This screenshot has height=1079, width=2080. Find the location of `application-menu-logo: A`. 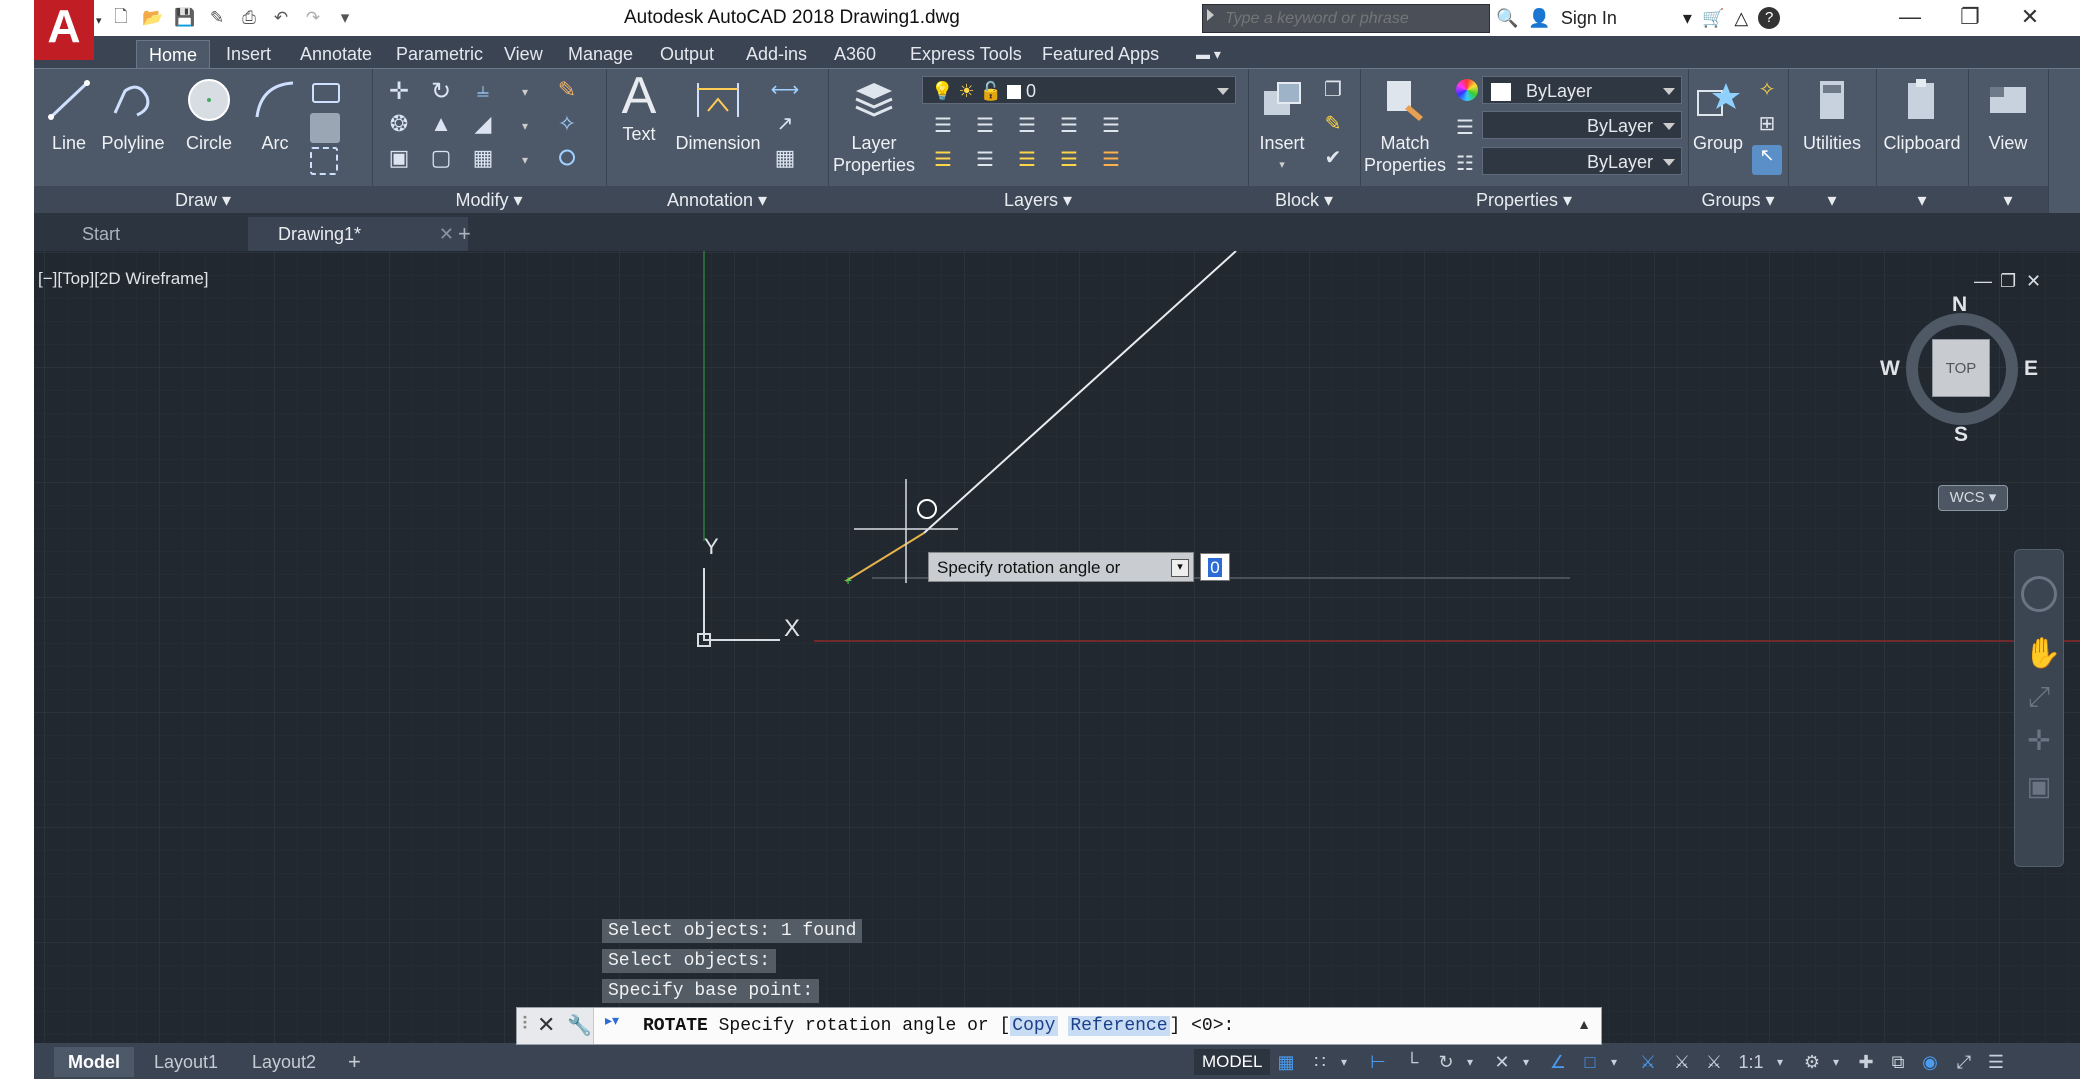

application-menu-logo: A is located at coordinates (64, 30).